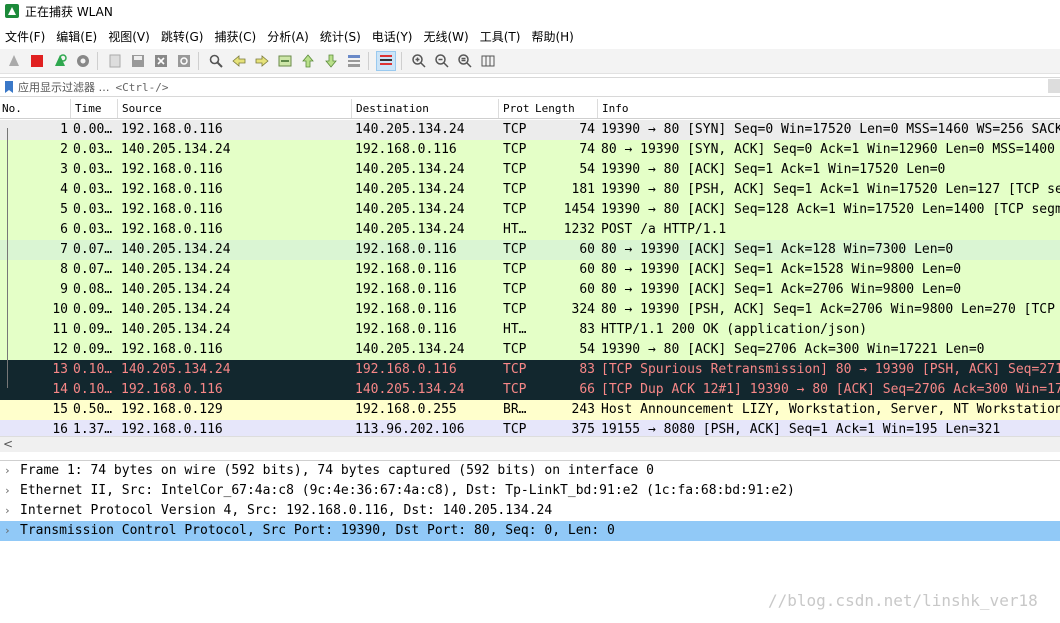 Image resolution: width=1060 pixels, height=623 pixels. I want to click on packet-list-scrollbar: <, so click(530, 444).